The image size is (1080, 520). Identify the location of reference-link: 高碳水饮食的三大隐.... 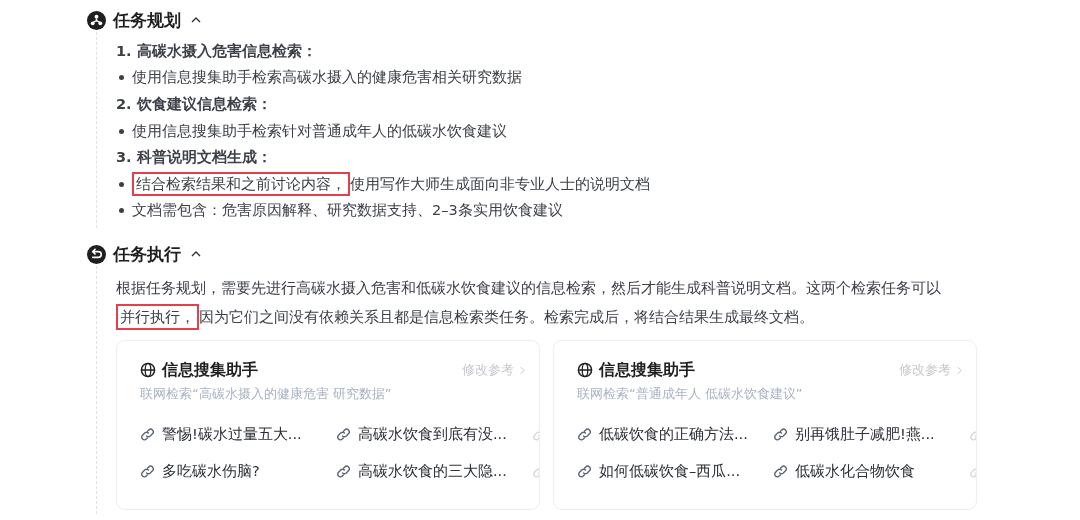
(434, 472).